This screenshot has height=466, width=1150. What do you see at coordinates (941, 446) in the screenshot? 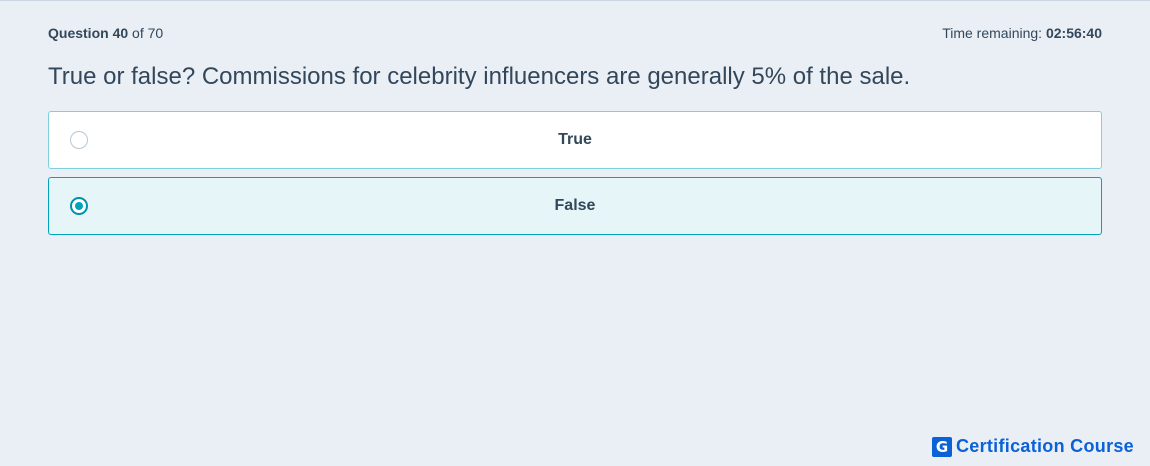
I see `certification-course-logo-icon: G` at bounding box center [941, 446].